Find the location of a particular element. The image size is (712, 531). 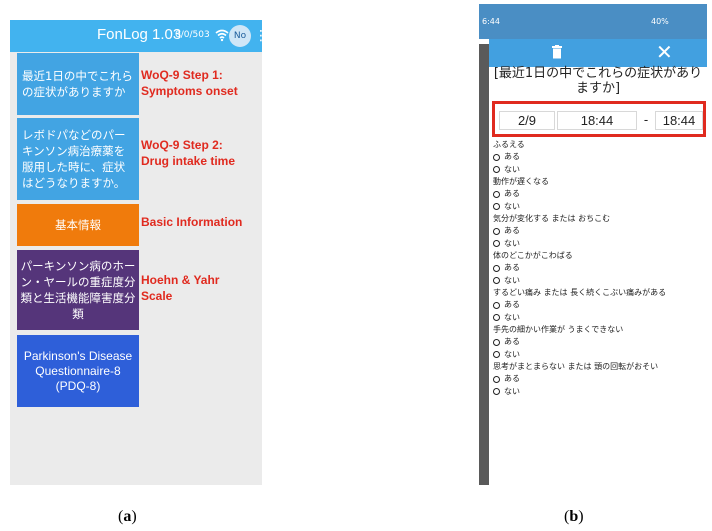

symptom-question: 思考がまとまらない または 頭の回転がおそい is located at coordinates (576, 366).